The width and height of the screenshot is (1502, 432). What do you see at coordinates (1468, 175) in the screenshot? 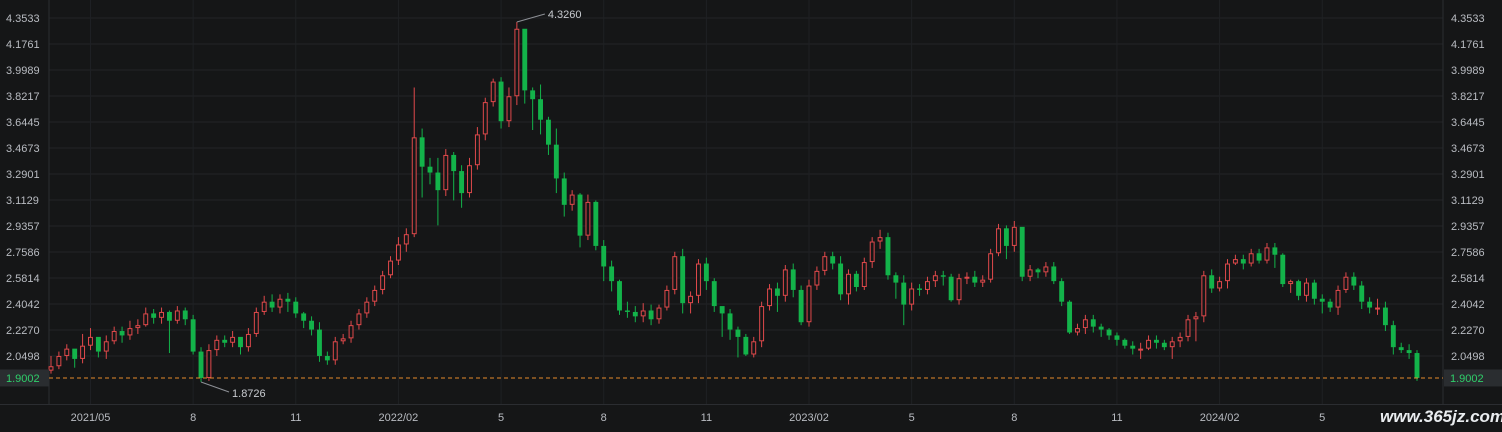
I see `y-tick-right: 3.2901` at bounding box center [1468, 175].